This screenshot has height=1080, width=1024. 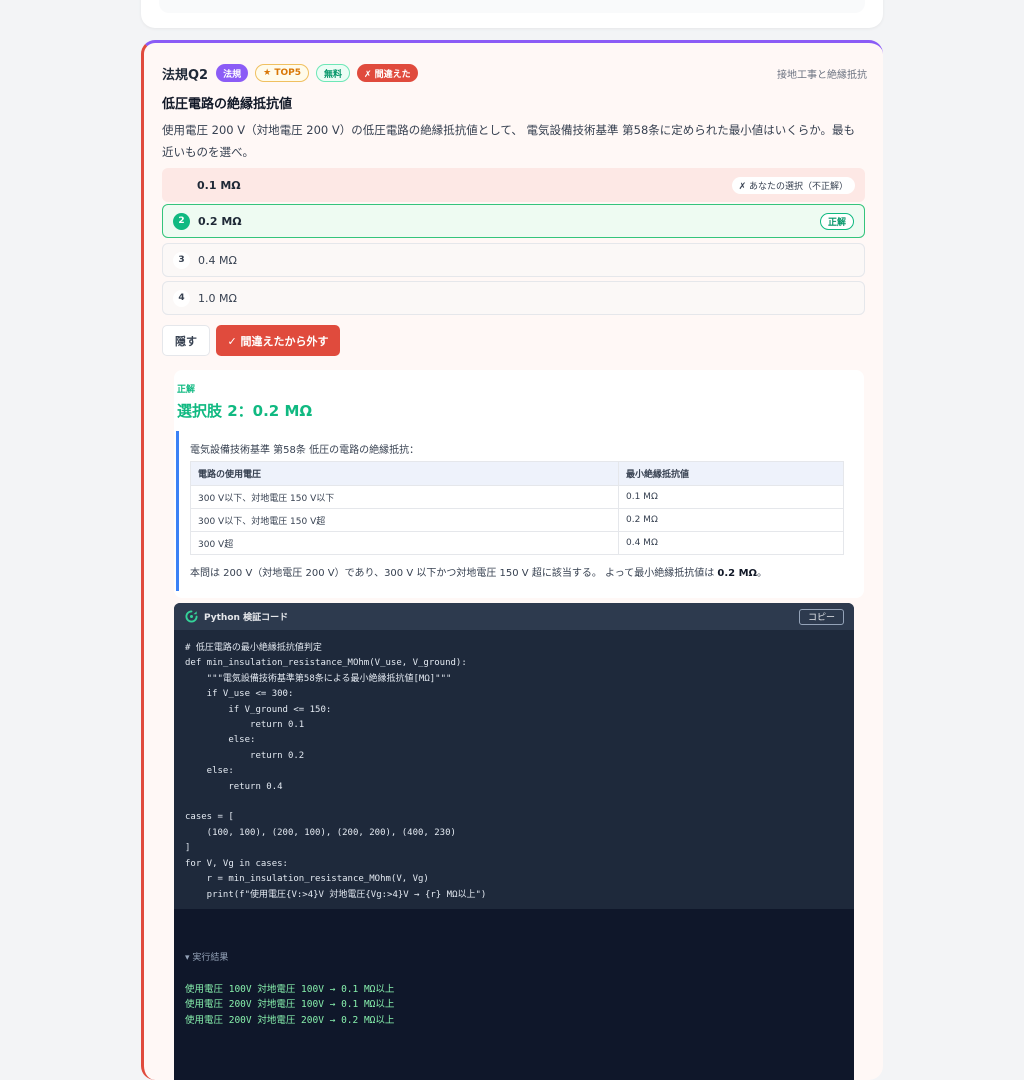 What do you see at coordinates (513, 260) in the screenshot?
I see `option-3: 3 0.4 MΩ` at bounding box center [513, 260].